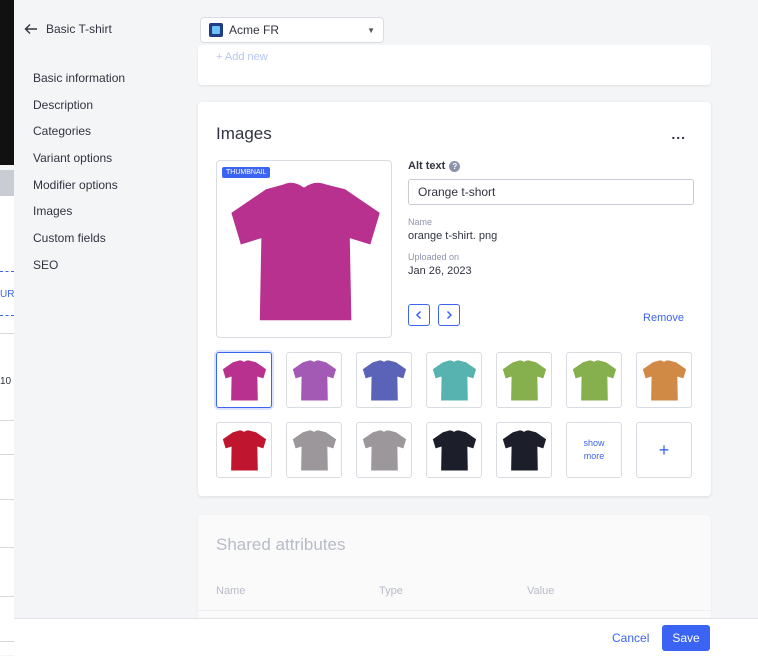 This screenshot has height=656, width=758. What do you see at coordinates (630, 638) in the screenshot?
I see `cancel-button: Cancel` at bounding box center [630, 638].